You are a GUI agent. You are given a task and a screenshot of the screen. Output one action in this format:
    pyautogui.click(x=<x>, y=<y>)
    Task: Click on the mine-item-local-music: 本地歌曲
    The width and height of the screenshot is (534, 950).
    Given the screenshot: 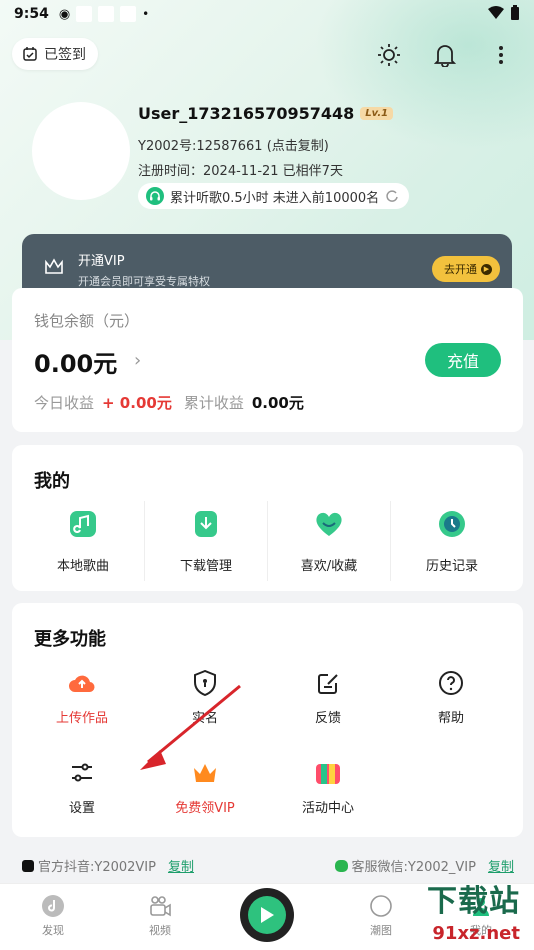 What is the action you would take?
    pyautogui.click(x=83, y=541)
    